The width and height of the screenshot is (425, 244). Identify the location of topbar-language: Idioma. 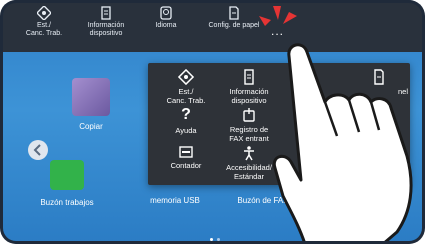
(166, 18).